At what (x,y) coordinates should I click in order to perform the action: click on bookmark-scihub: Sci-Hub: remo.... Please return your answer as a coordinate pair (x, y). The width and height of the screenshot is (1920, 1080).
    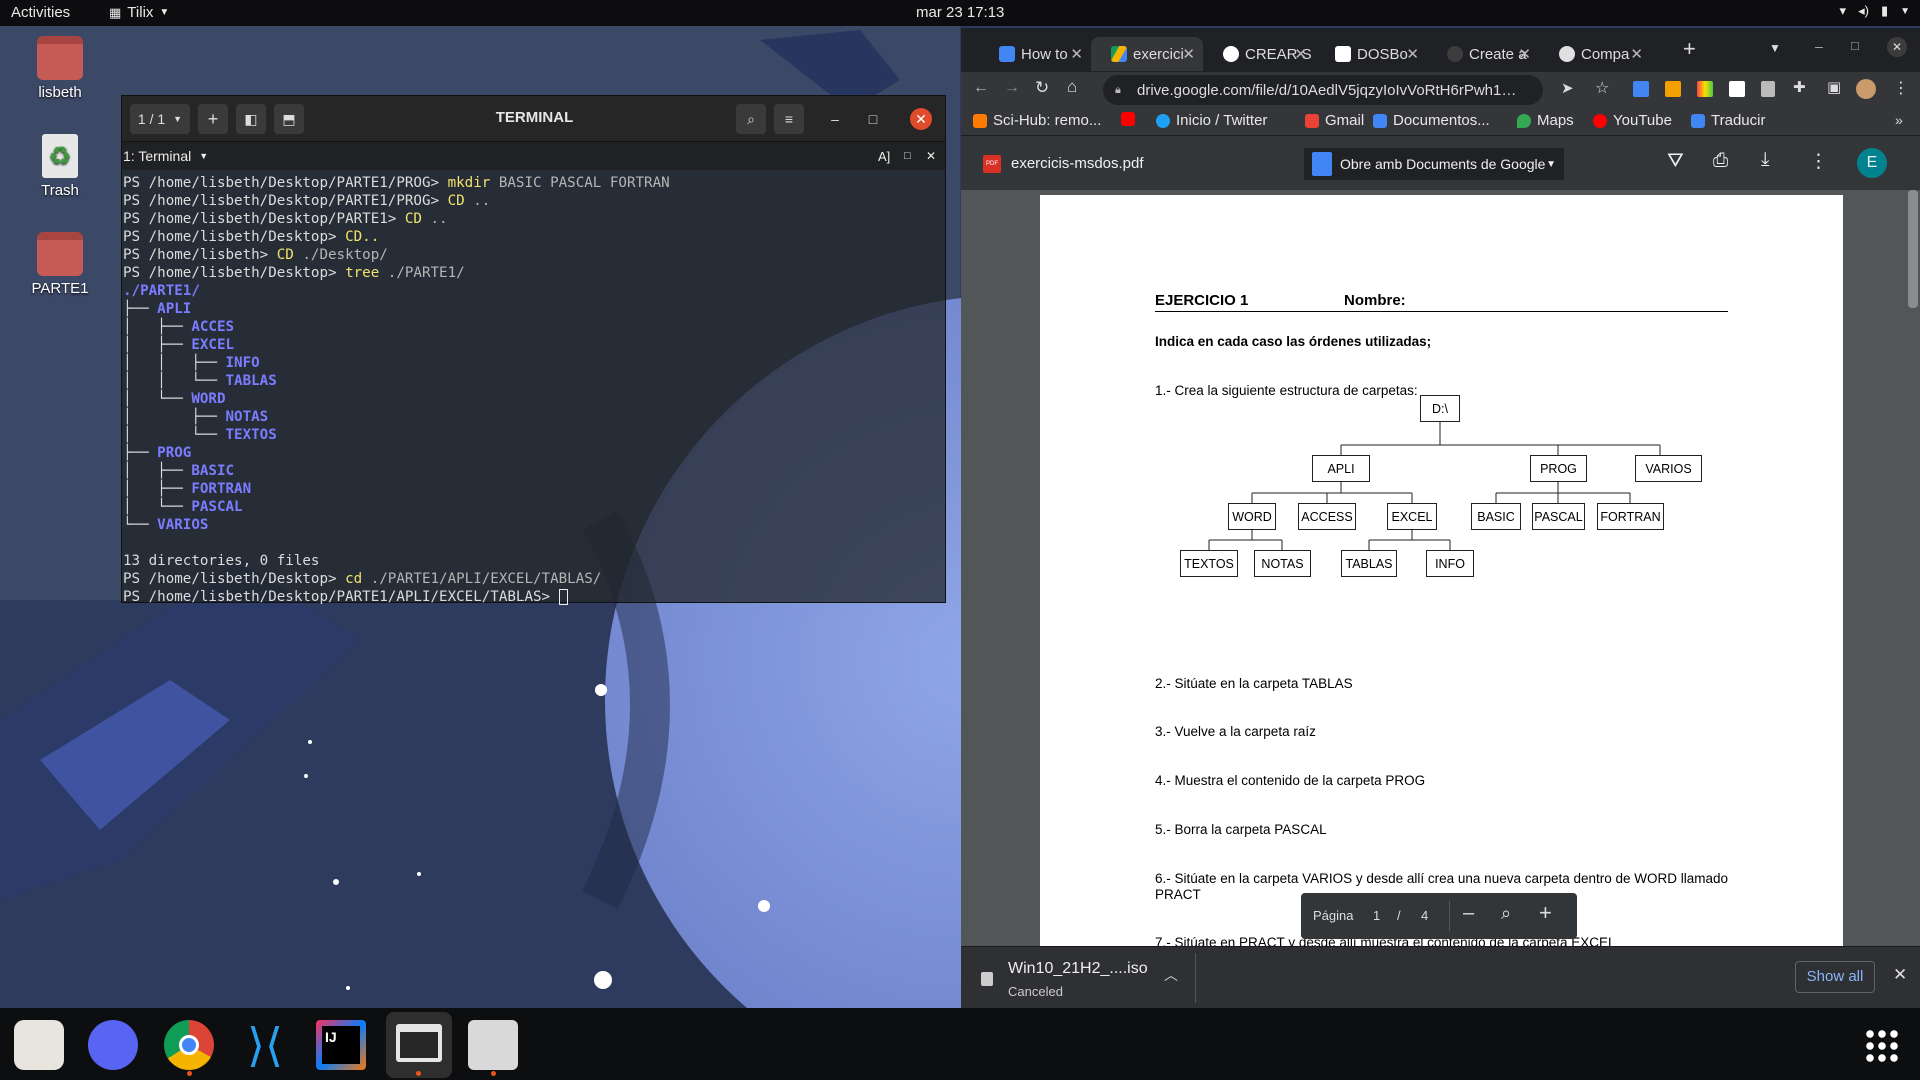
    Looking at the image, I should click on (1037, 120).